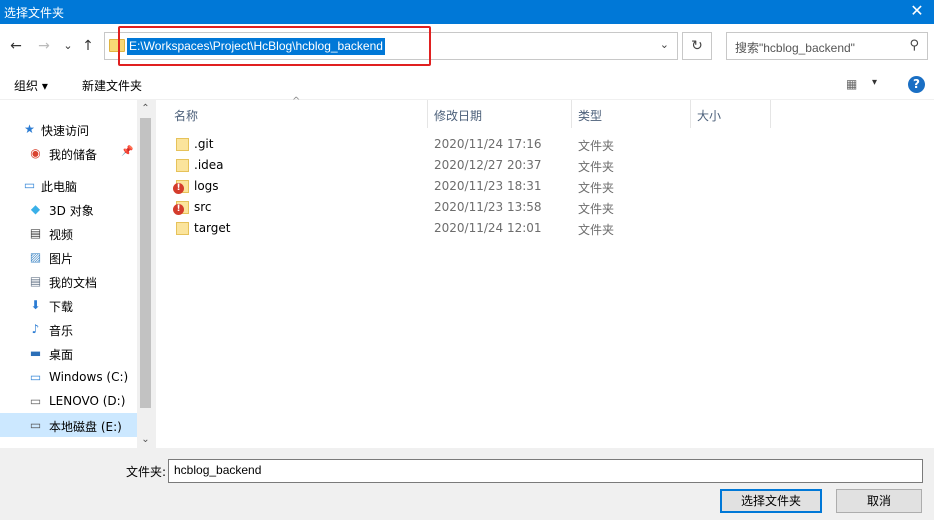  What do you see at coordinates (145, 108) in the screenshot?
I see `scroll-up-icon: ⌃` at bounding box center [145, 108].